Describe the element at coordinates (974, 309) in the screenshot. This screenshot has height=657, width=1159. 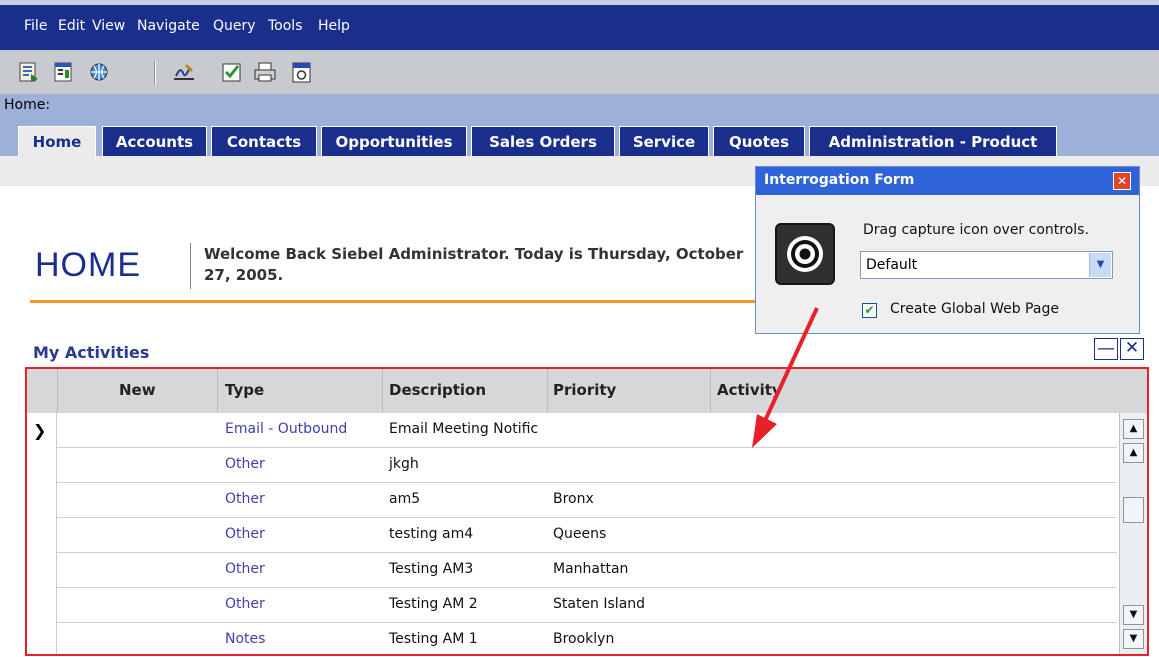
I see `global-web-page-label: Create Global Web Page` at that location.